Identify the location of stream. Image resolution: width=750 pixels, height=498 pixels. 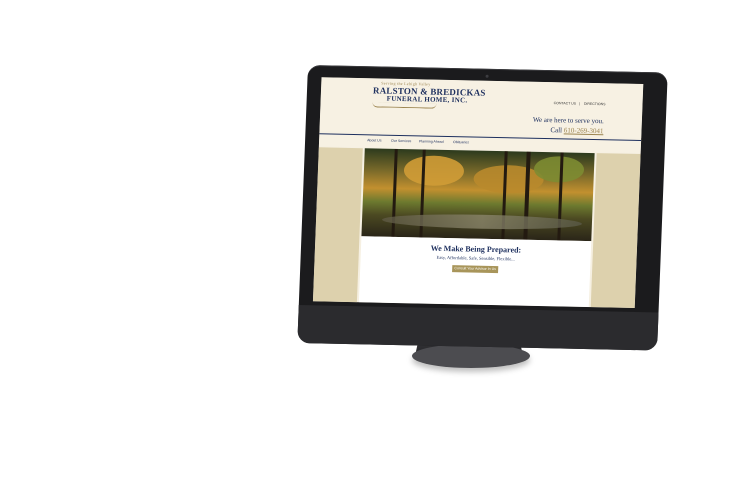
(482, 221).